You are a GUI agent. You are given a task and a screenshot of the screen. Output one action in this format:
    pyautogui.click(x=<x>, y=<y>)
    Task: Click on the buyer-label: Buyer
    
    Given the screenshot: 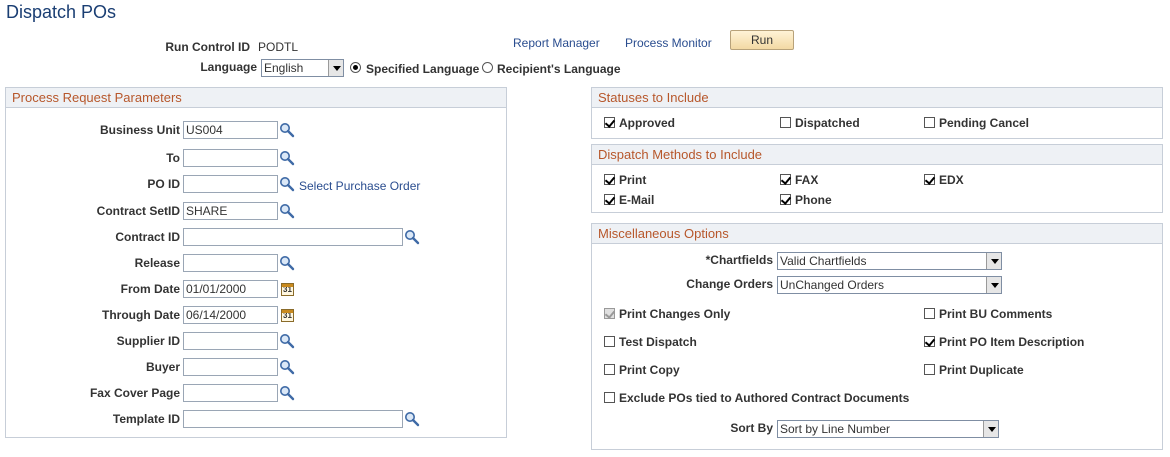 What is the action you would take?
    pyautogui.click(x=162, y=367)
    